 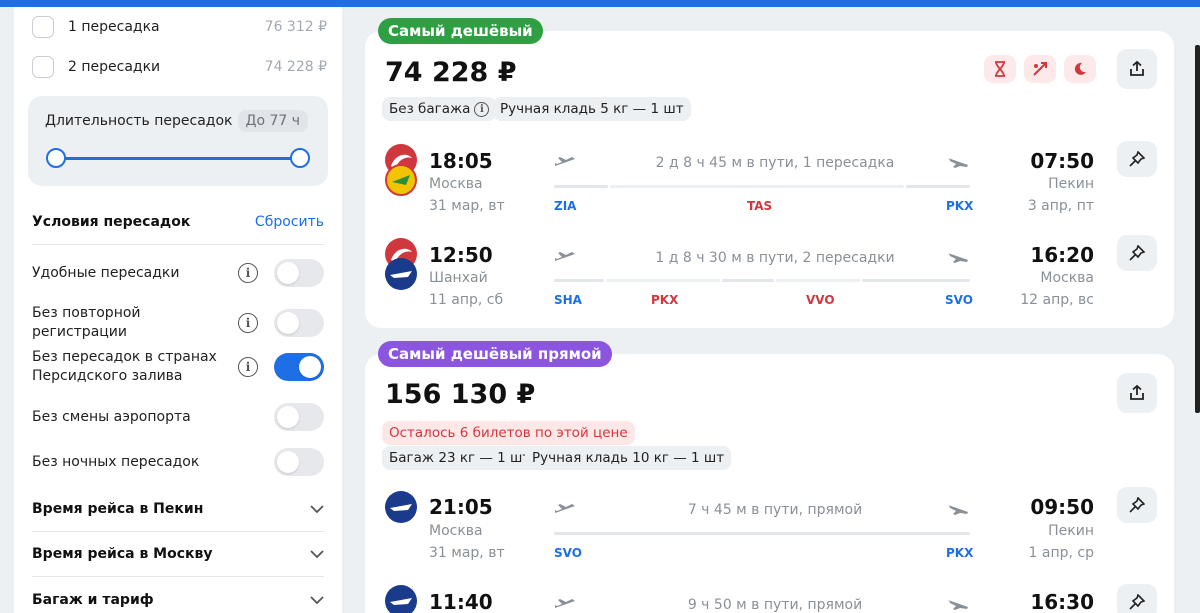 I want to click on baggage-chip: Без багажа i, so click(x=439, y=109).